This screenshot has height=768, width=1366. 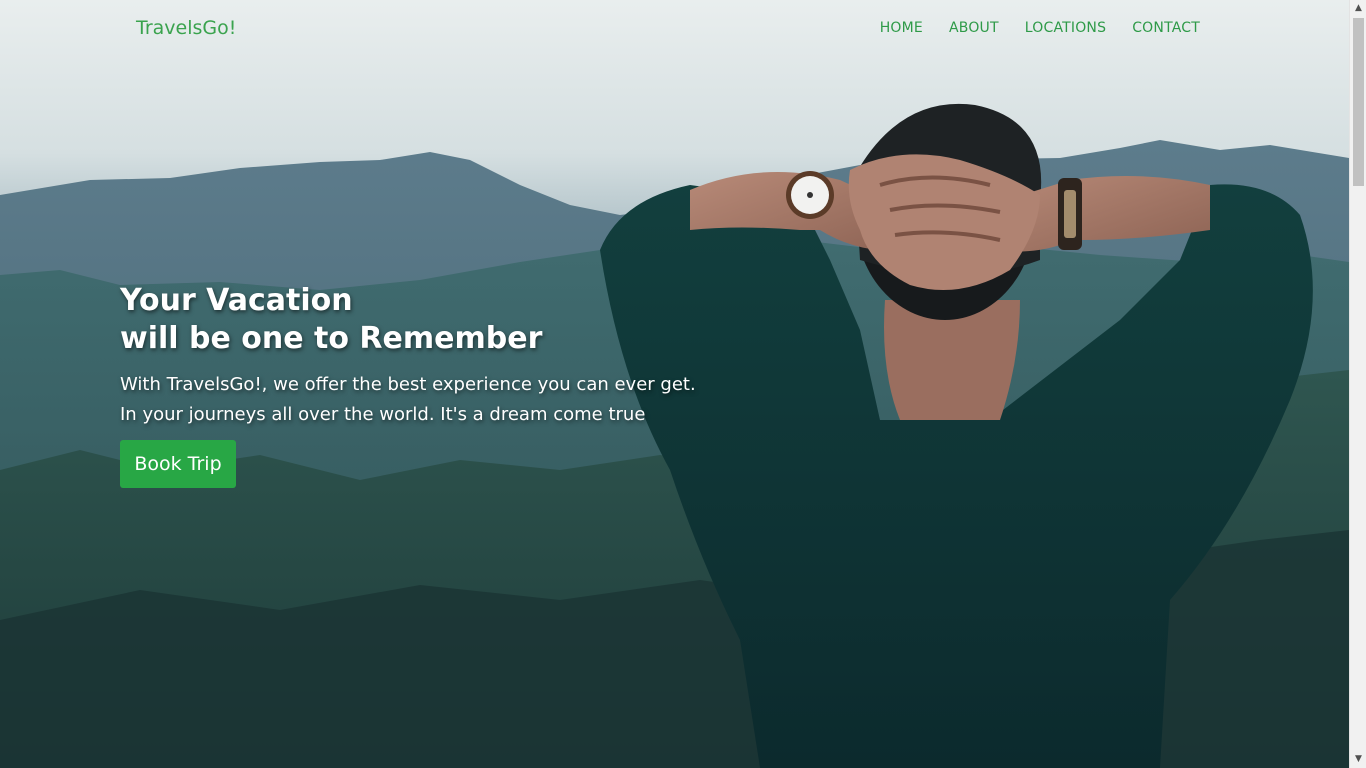 What do you see at coordinates (186, 28) in the screenshot?
I see `brand-logo-link: TravelsGo!` at bounding box center [186, 28].